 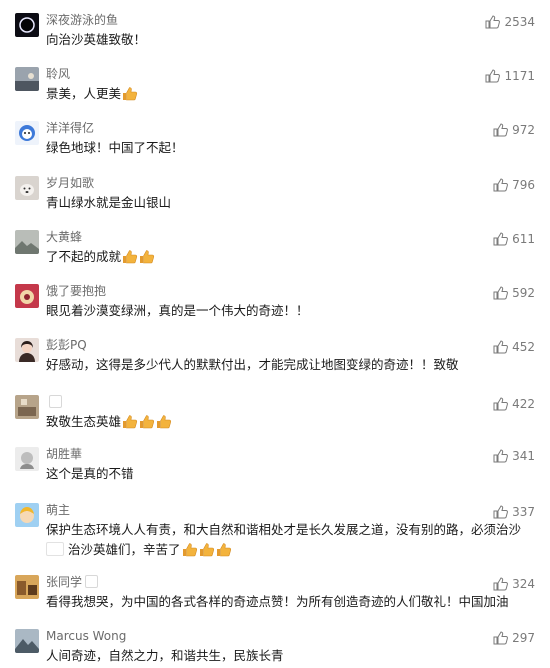 I want to click on like-button: 796, so click(x=514, y=185).